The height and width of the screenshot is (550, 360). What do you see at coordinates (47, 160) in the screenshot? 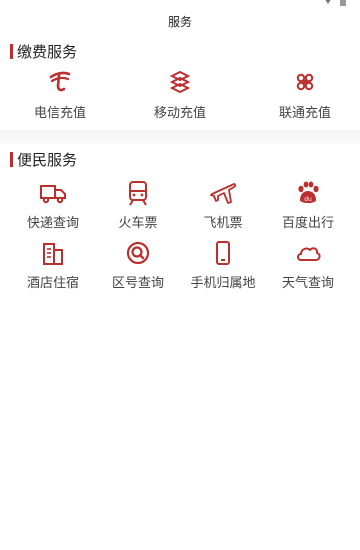
I see `convenience-section-title: 便民服务` at bounding box center [47, 160].